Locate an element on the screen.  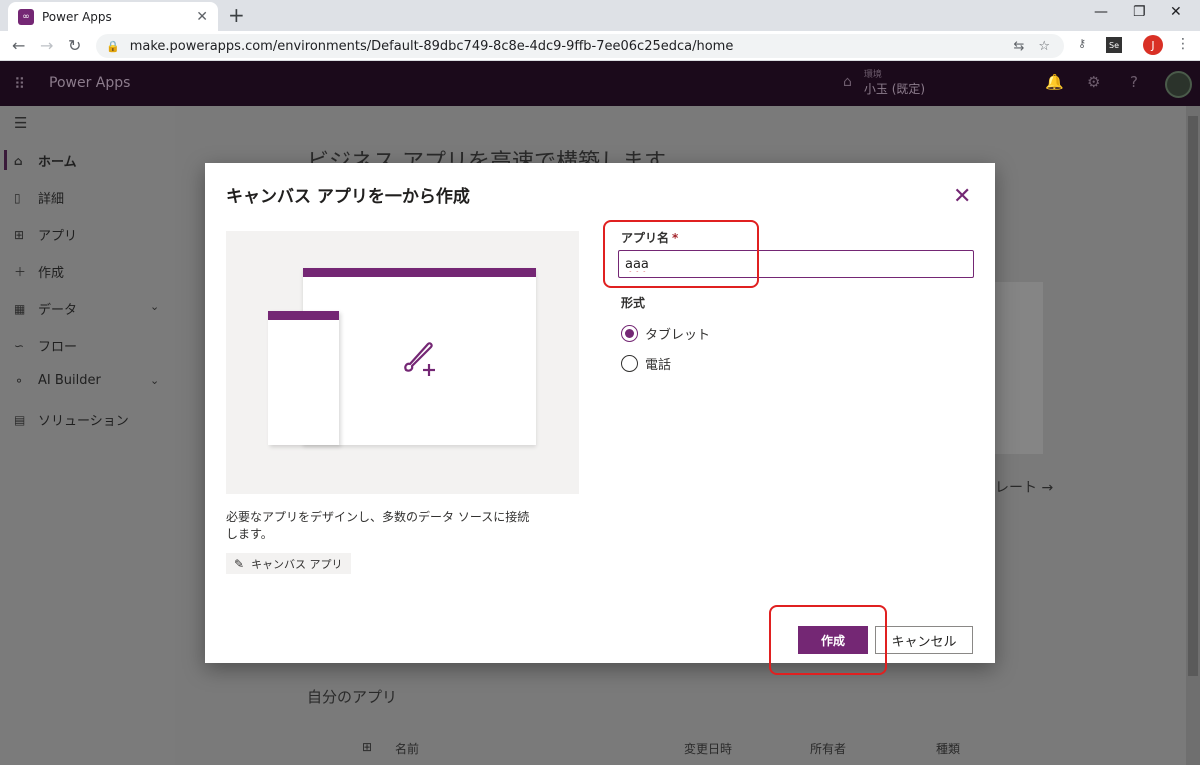
minimize-icon: — is located at coordinates (1101, 12).